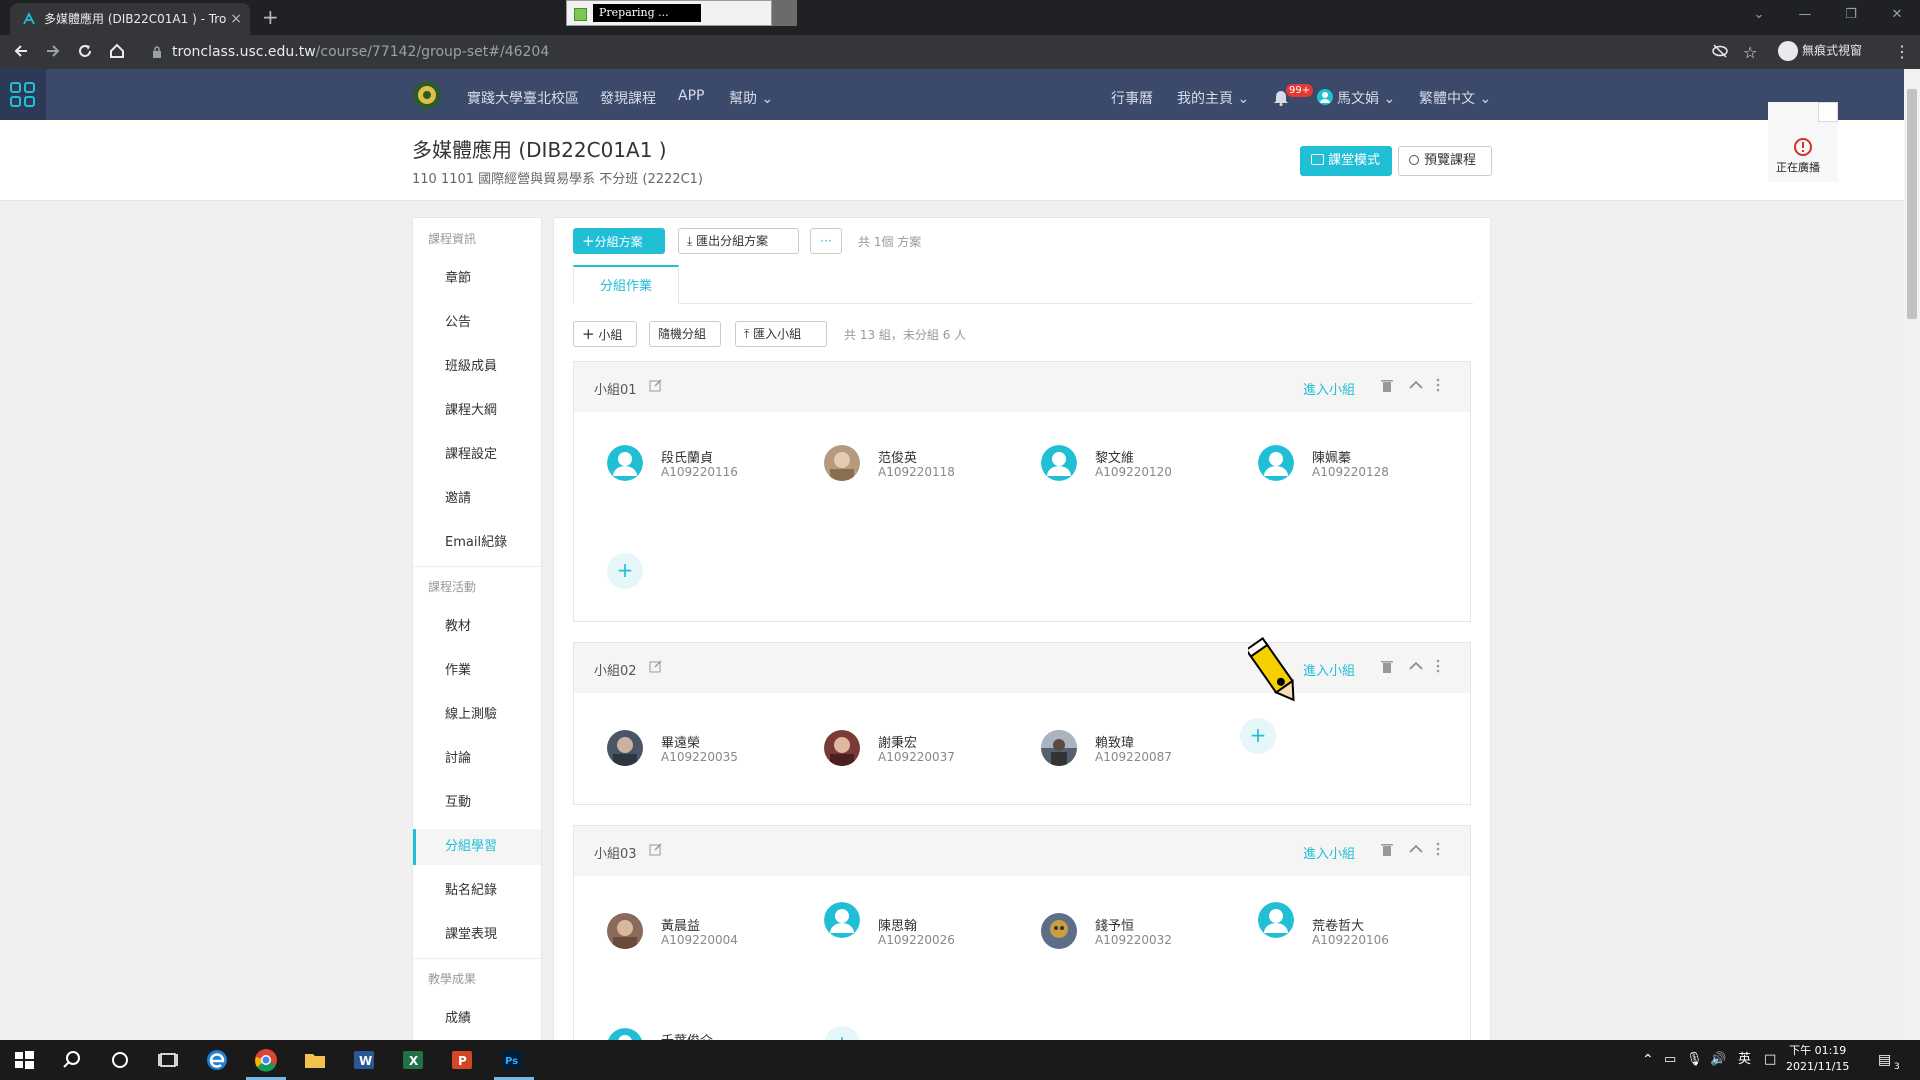 The height and width of the screenshot is (1080, 1920). I want to click on group-member: 范俊英 A109220118, so click(924, 463).